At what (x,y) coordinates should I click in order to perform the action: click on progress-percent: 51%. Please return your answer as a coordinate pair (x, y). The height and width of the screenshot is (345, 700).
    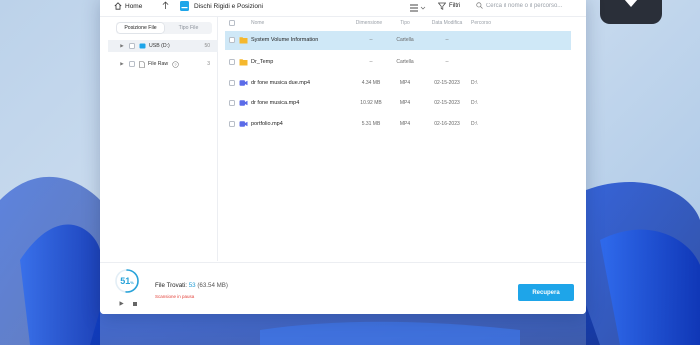
    Looking at the image, I should click on (127, 281).